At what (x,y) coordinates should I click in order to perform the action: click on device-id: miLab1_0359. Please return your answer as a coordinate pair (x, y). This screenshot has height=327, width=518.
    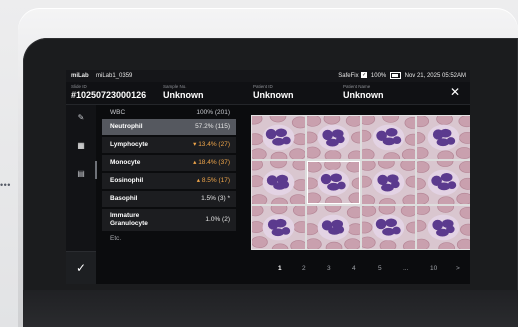
    Looking at the image, I should click on (114, 76).